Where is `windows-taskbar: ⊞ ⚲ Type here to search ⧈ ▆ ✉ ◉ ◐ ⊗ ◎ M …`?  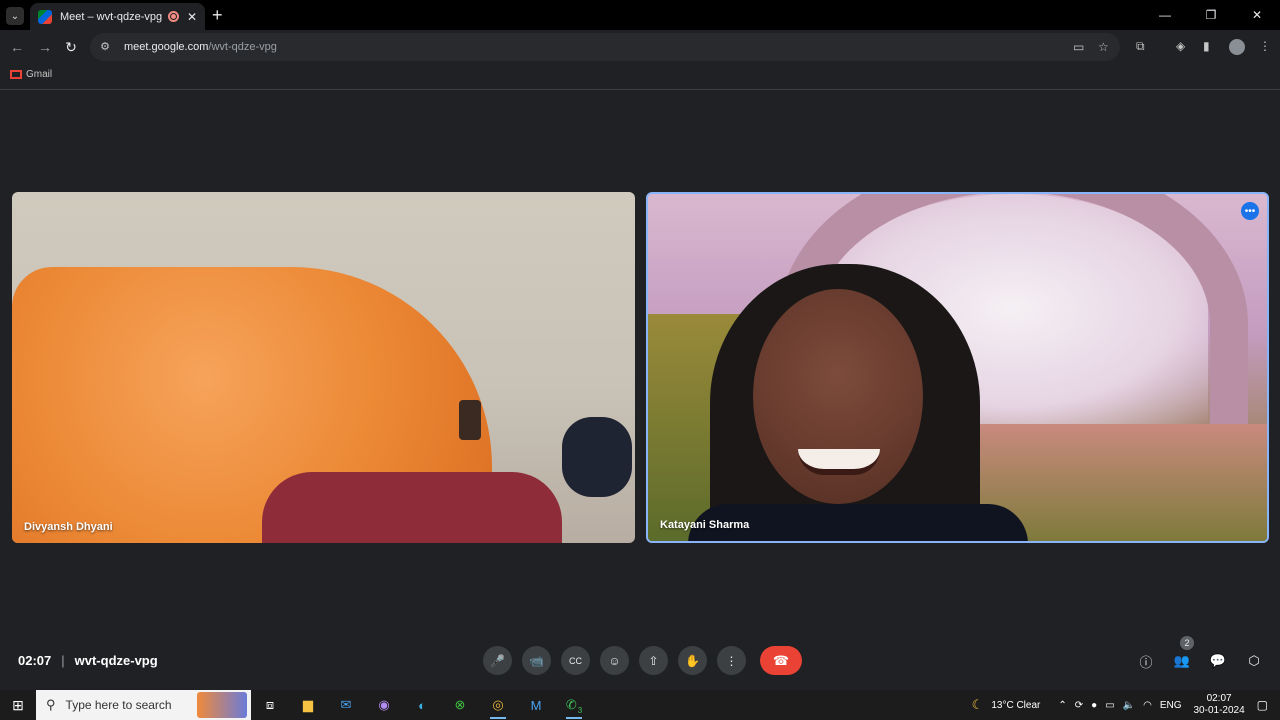 windows-taskbar: ⊞ ⚲ Type here to search ⧈ ▆ ✉ ◉ ◐ ⊗ ◎ M … is located at coordinates (640, 705).